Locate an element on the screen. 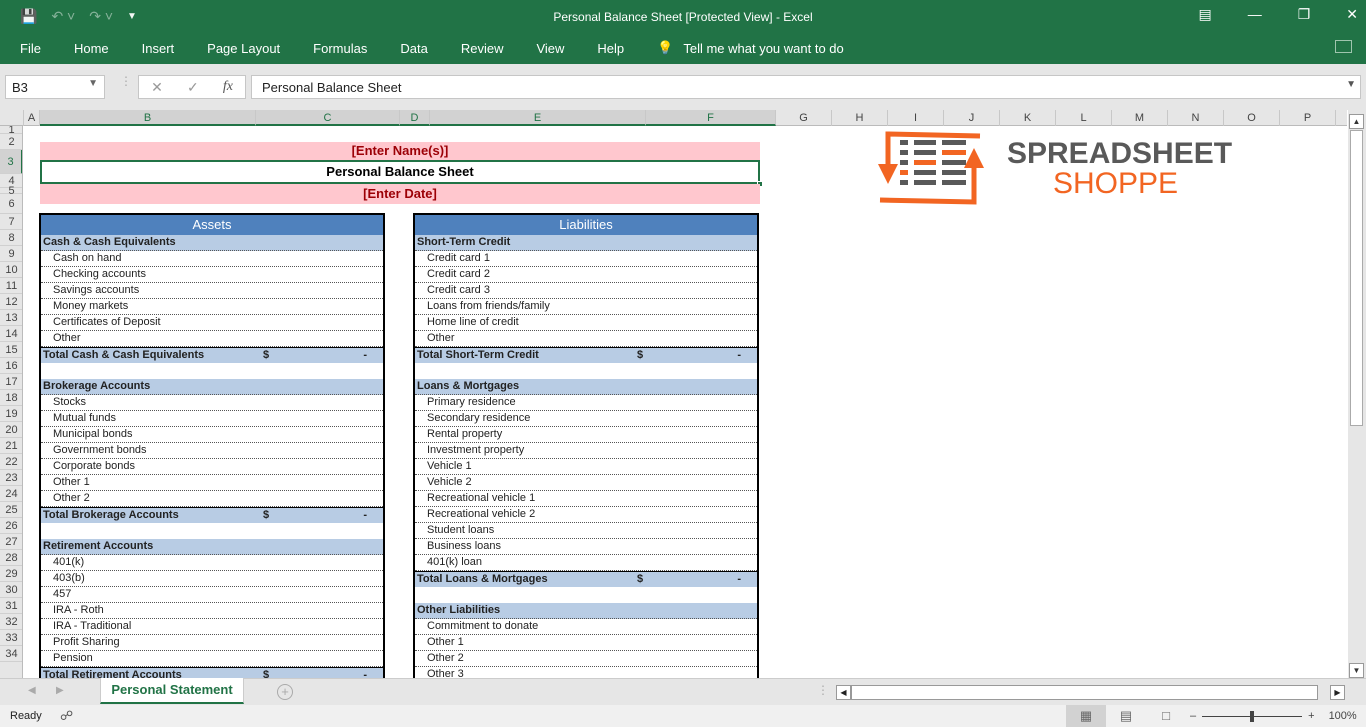 This screenshot has width=1366, height=727. name-placeholder-cell: [Enter Name(s)] is located at coordinates (400, 151).